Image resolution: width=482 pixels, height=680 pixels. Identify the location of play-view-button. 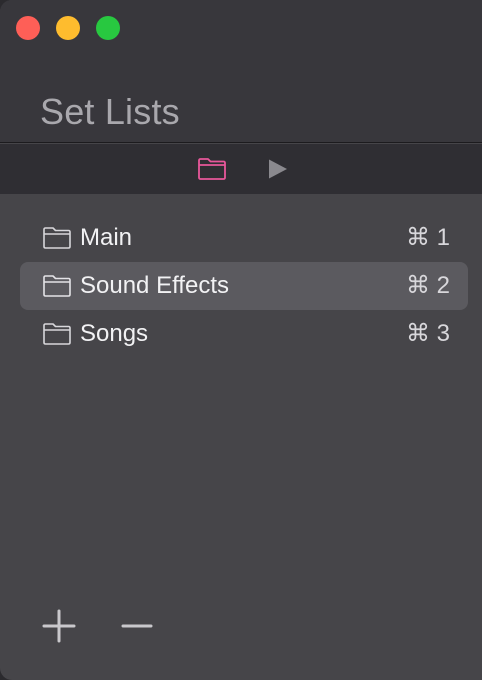
(278, 169).